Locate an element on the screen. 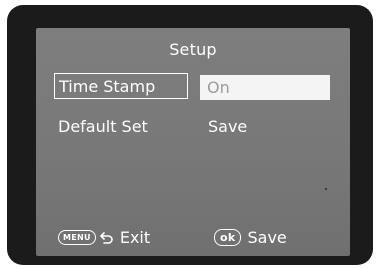  screen-title: Setup is located at coordinates (193, 49).